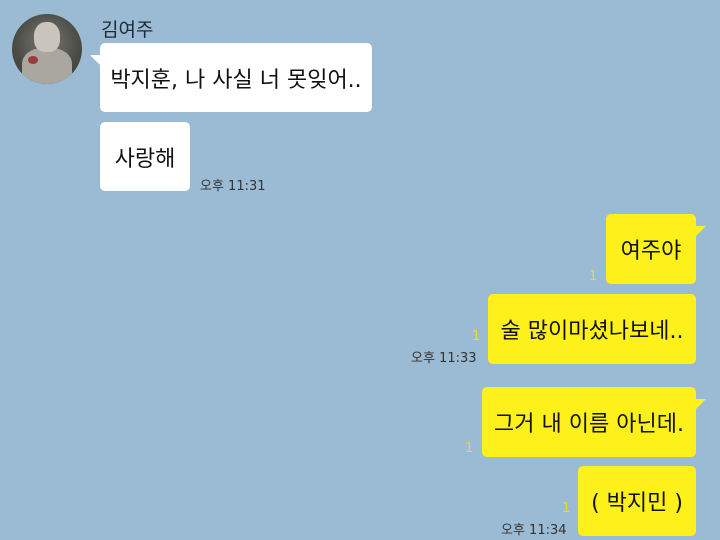  What do you see at coordinates (444, 358) in the screenshot?
I see `message-timestamp: 오후 11:33` at bounding box center [444, 358].